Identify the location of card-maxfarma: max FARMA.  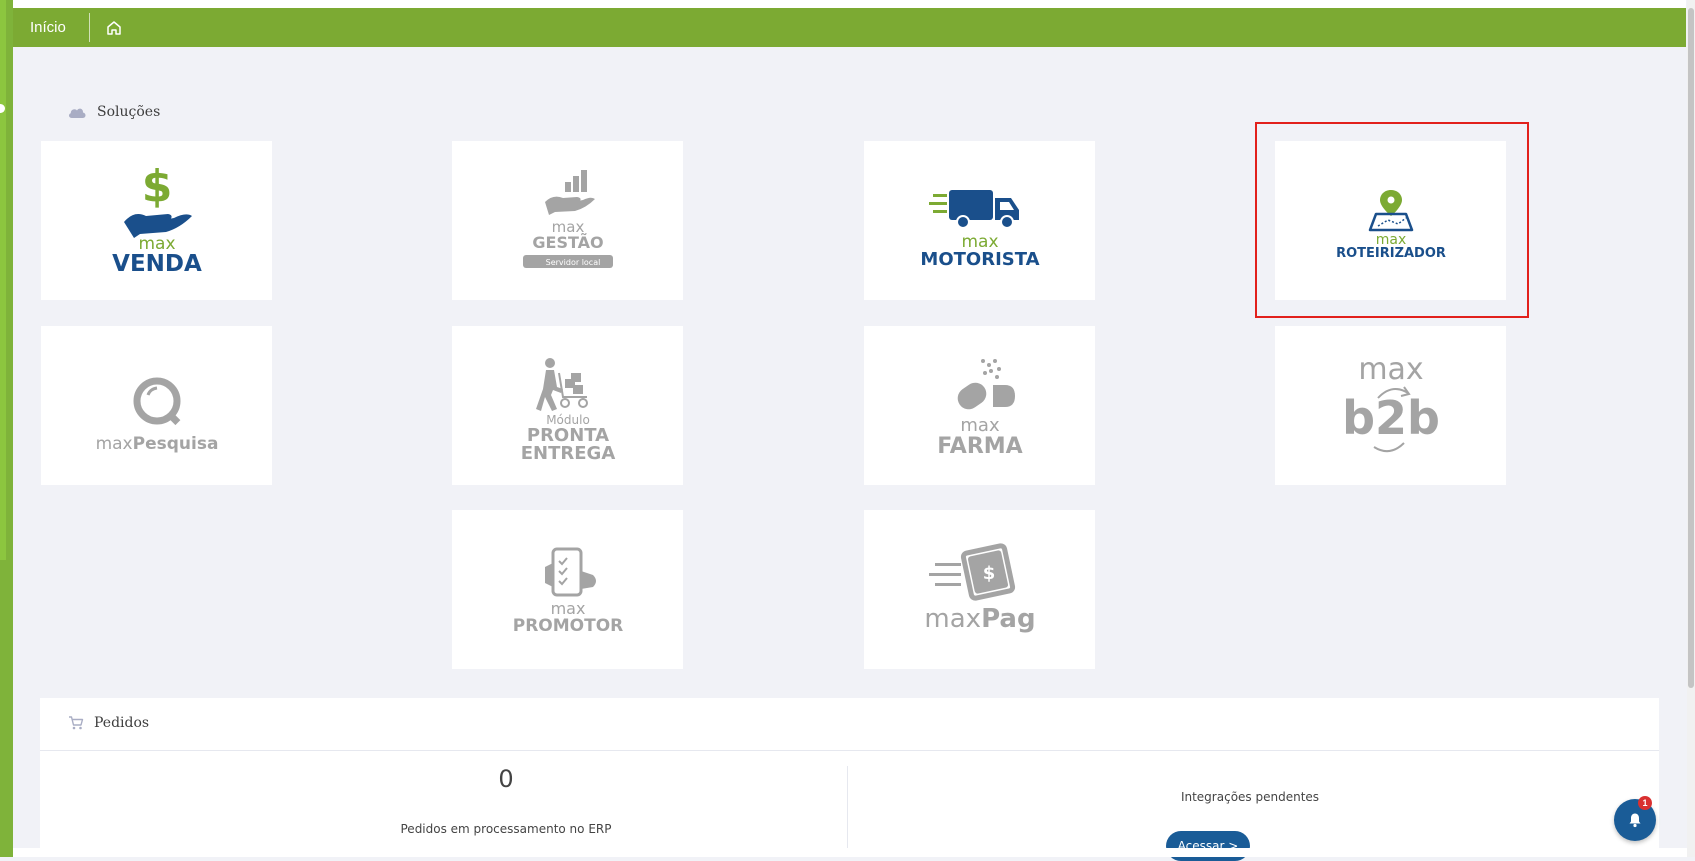
(979, 405).